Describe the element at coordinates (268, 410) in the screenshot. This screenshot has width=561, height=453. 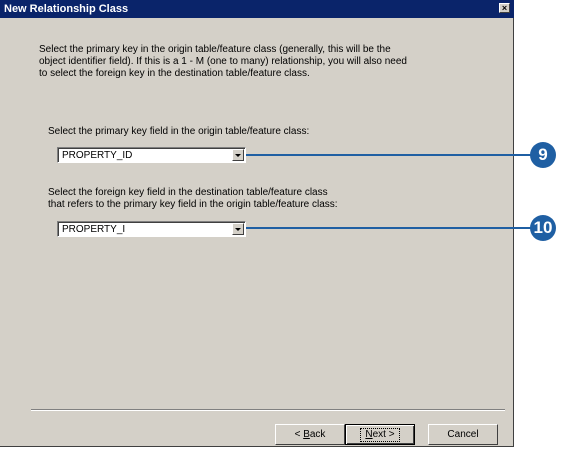
I see `button-separator` at that location.